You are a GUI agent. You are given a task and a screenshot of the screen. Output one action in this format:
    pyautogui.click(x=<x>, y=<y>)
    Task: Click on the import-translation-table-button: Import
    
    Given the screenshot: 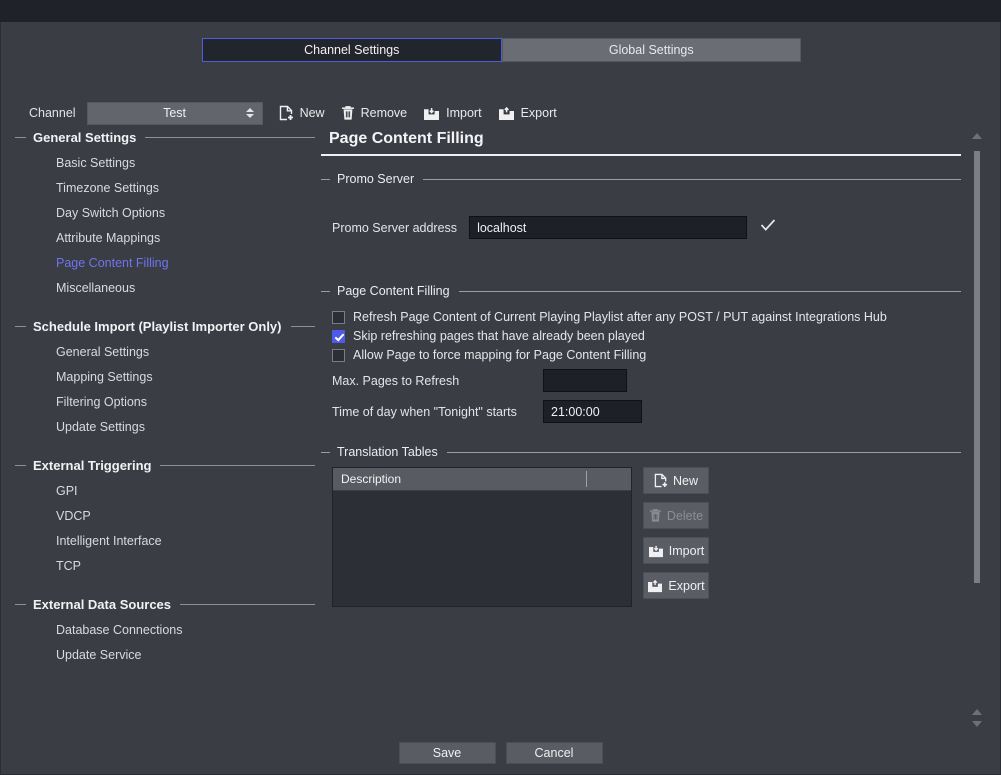 What is the action you would take?
    pyautogui.click(x=676, y=550)
    